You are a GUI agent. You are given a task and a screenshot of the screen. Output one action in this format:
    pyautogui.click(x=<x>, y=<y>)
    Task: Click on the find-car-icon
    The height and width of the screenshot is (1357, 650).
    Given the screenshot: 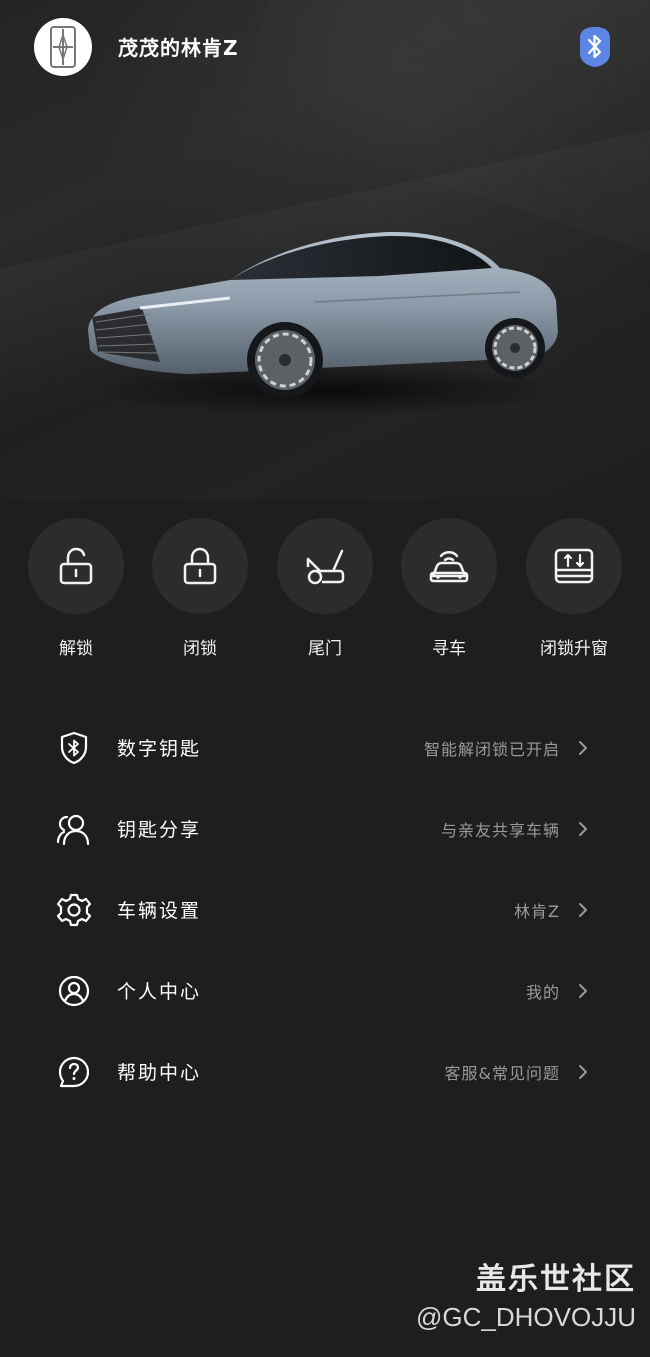 What is the action you would take?
    pyautogui.click(x=449, y=567)
    